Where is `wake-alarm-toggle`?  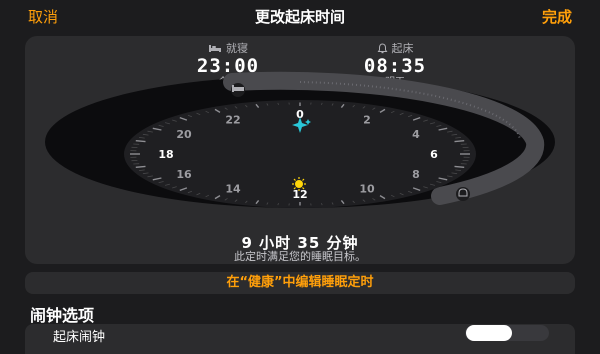
wake-alarm-toggle is located at coordinates (507, 333).